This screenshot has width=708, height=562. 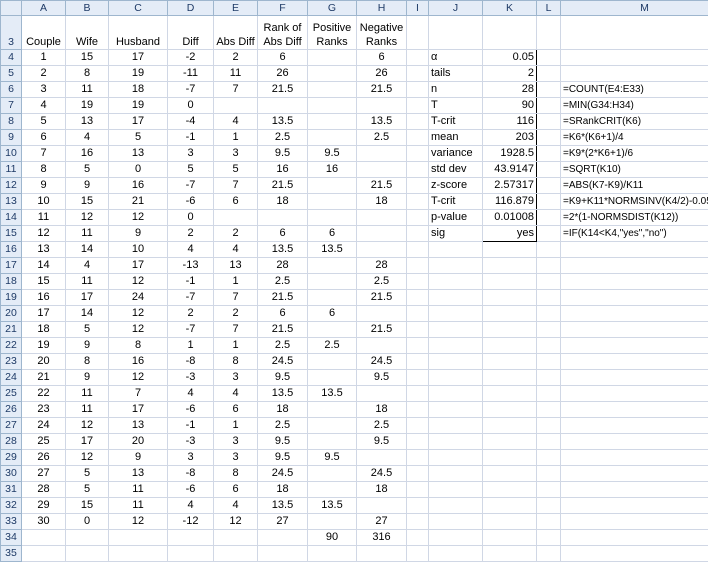 What do you see at coordinates (11, 330) in the screenshot?
I see `row-header: 21` at bounding box center [11, 330].